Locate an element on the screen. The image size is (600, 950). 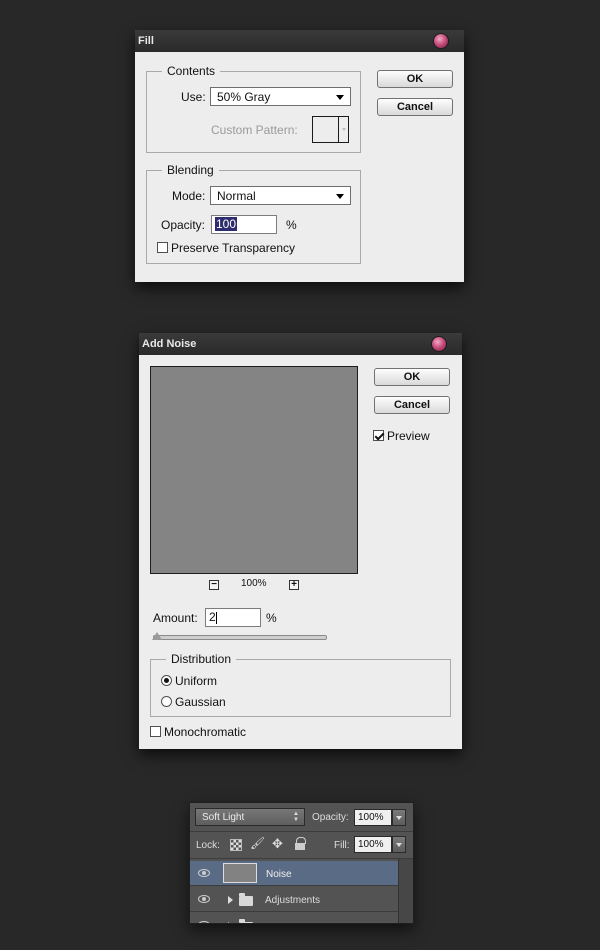
zoom-level: 100% is located at coordinates (254, 583).